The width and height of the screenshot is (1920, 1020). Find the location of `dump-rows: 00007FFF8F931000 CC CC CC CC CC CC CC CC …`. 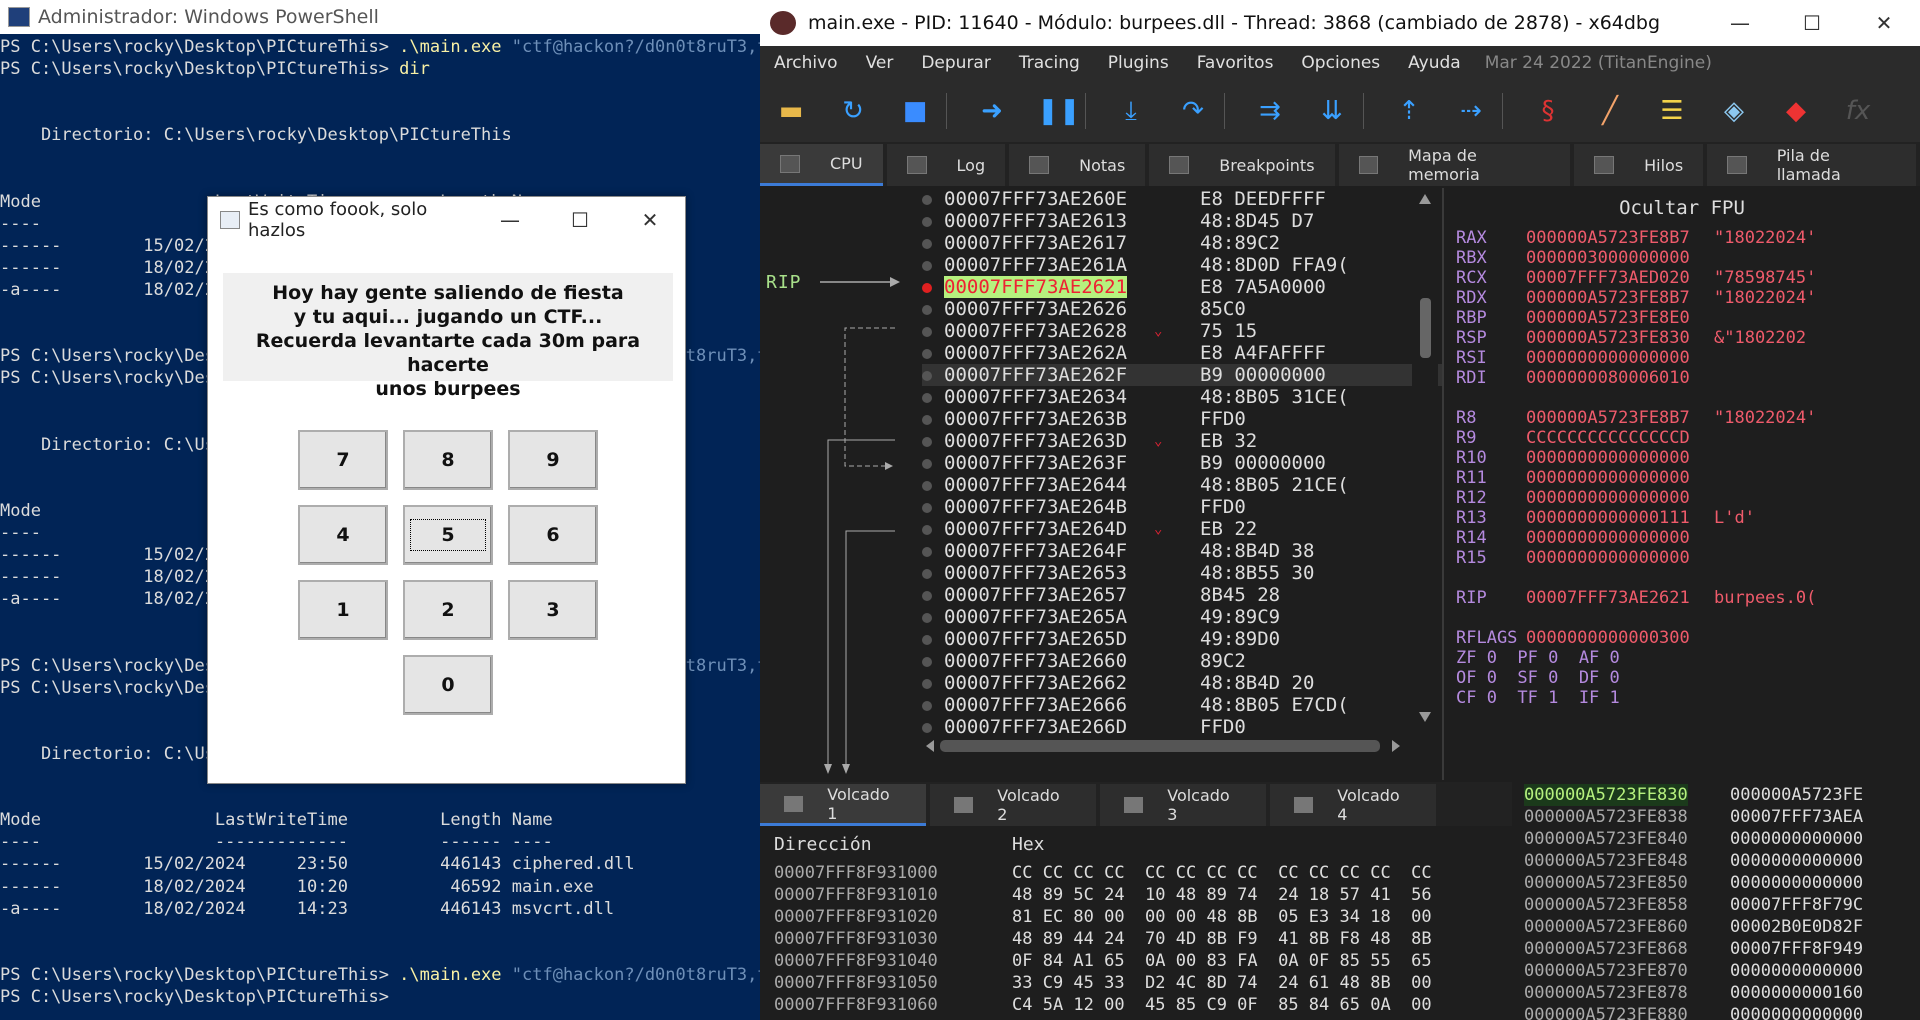

dump-rows: 00007FFF8F931000 CC CC CC CC CC CC CC CC … is located at coordinates (1136, 939).